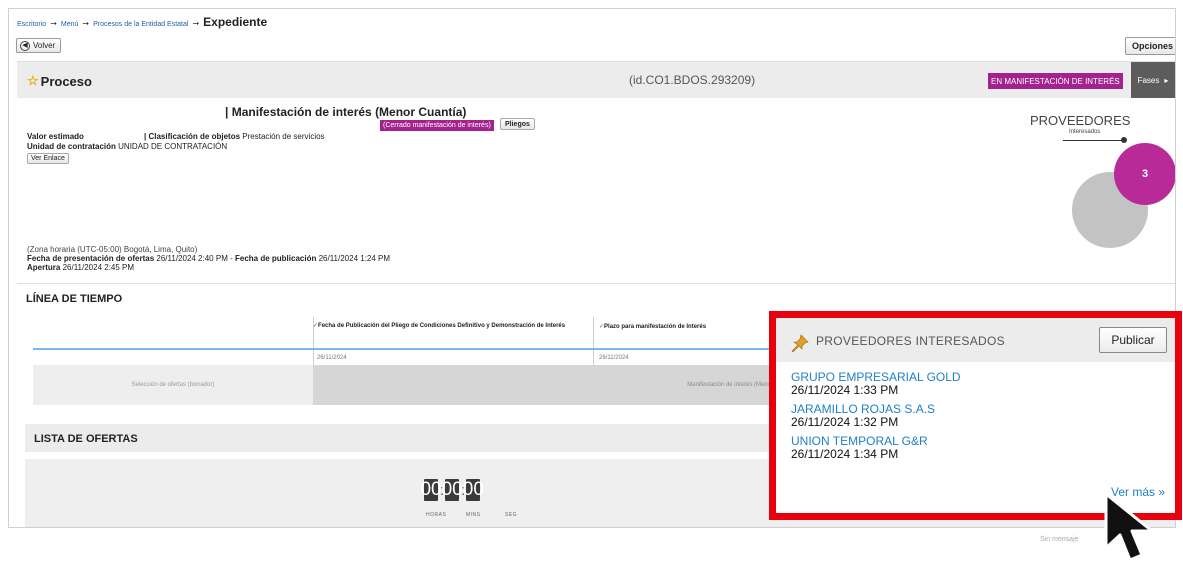 The image size is (1183, 567). Describe the element at coordinates (74, 299) in the screenshot. I see `timeline-heading: LÍNEA DE TIEMPO` at that location.